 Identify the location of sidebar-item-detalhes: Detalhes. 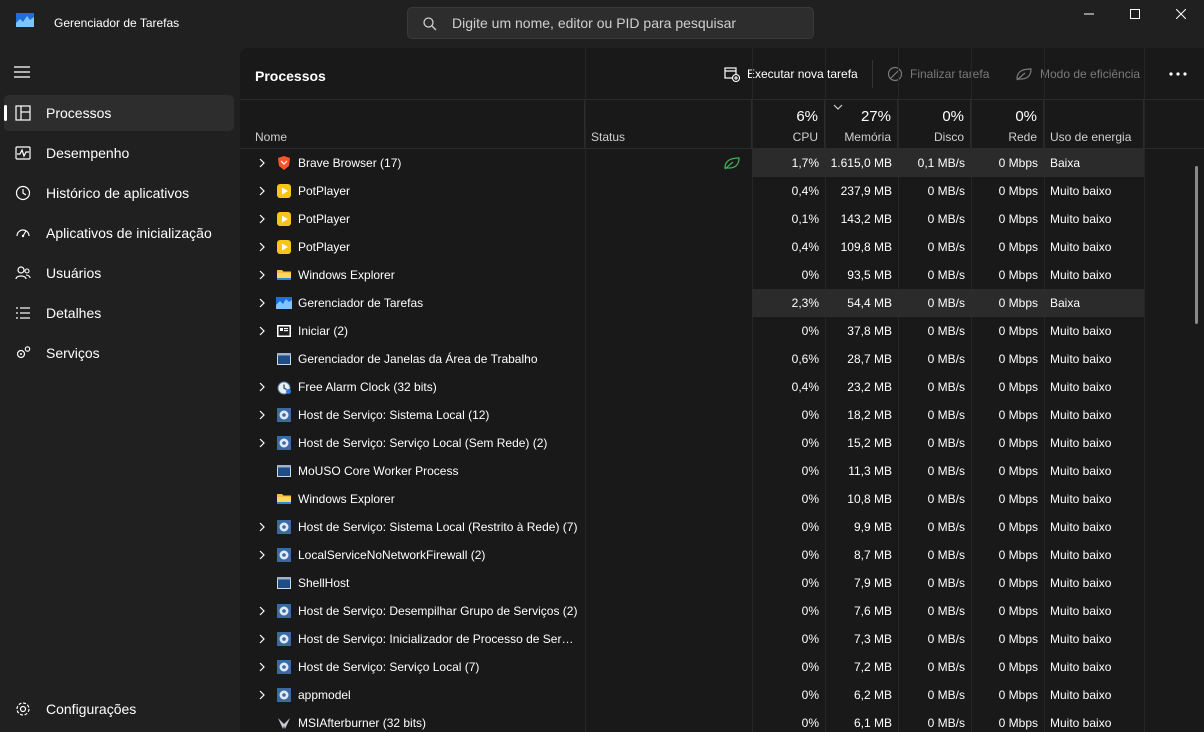
(119, 313).